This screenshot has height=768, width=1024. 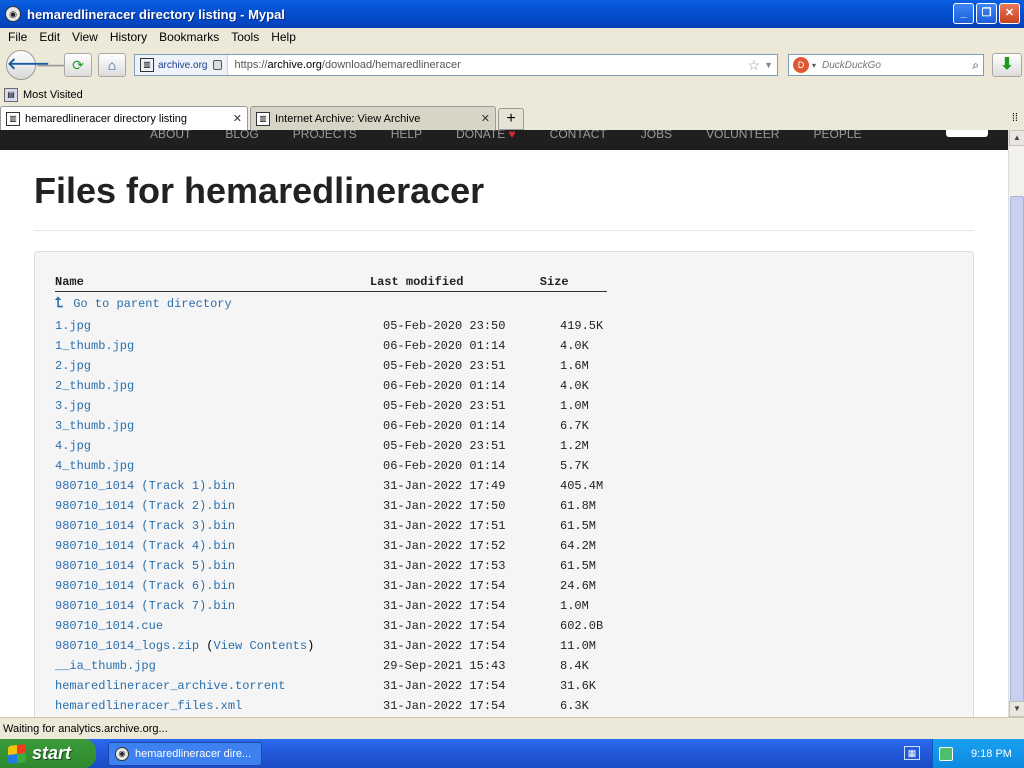 I want to click on file-size-cell: 64.2M, so click(x=578, y=546).